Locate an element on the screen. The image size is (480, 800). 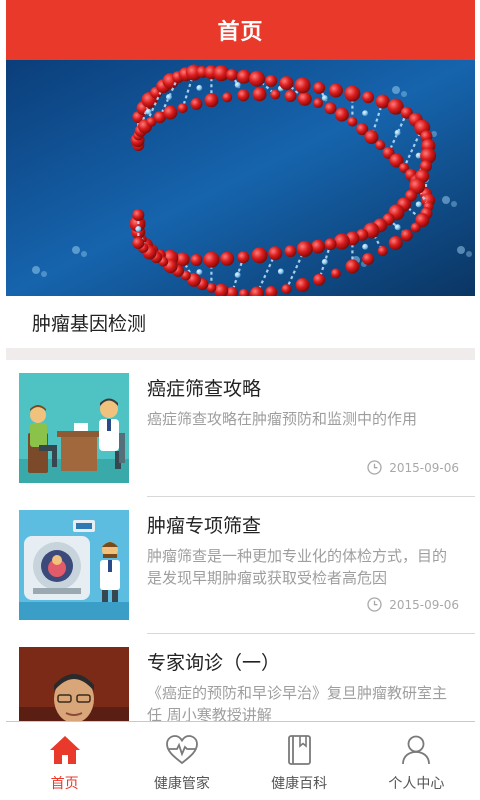
tab-health-manager: 健康管家 is located at coordinates (181, 761).